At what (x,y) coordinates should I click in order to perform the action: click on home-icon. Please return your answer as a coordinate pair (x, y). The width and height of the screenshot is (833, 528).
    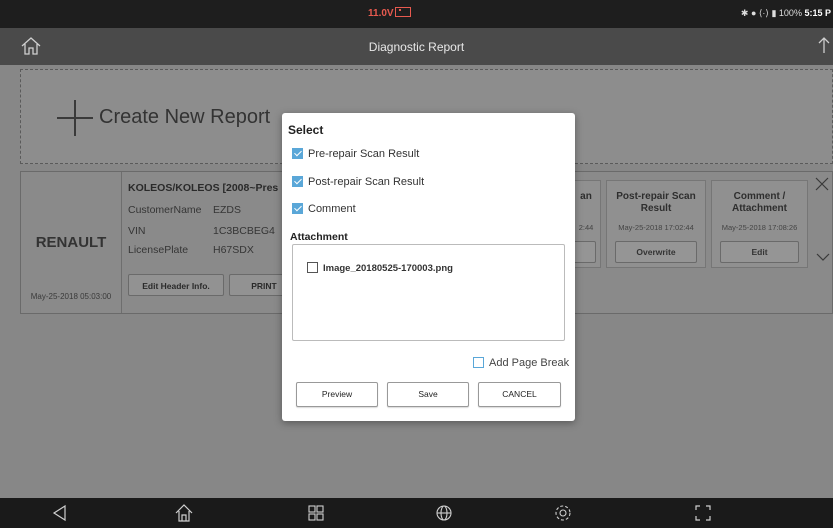
    Looking at the image, I should click on (184, 513).